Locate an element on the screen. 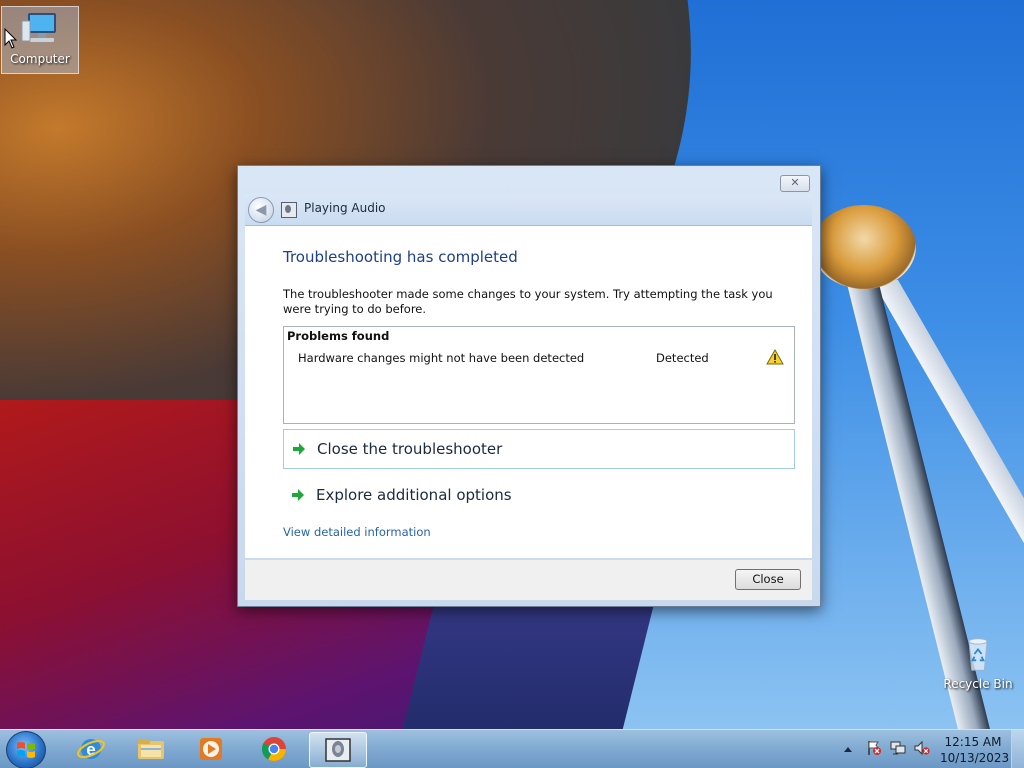  clock-date: 10/13/2023 is located at coordinates (974, 758).